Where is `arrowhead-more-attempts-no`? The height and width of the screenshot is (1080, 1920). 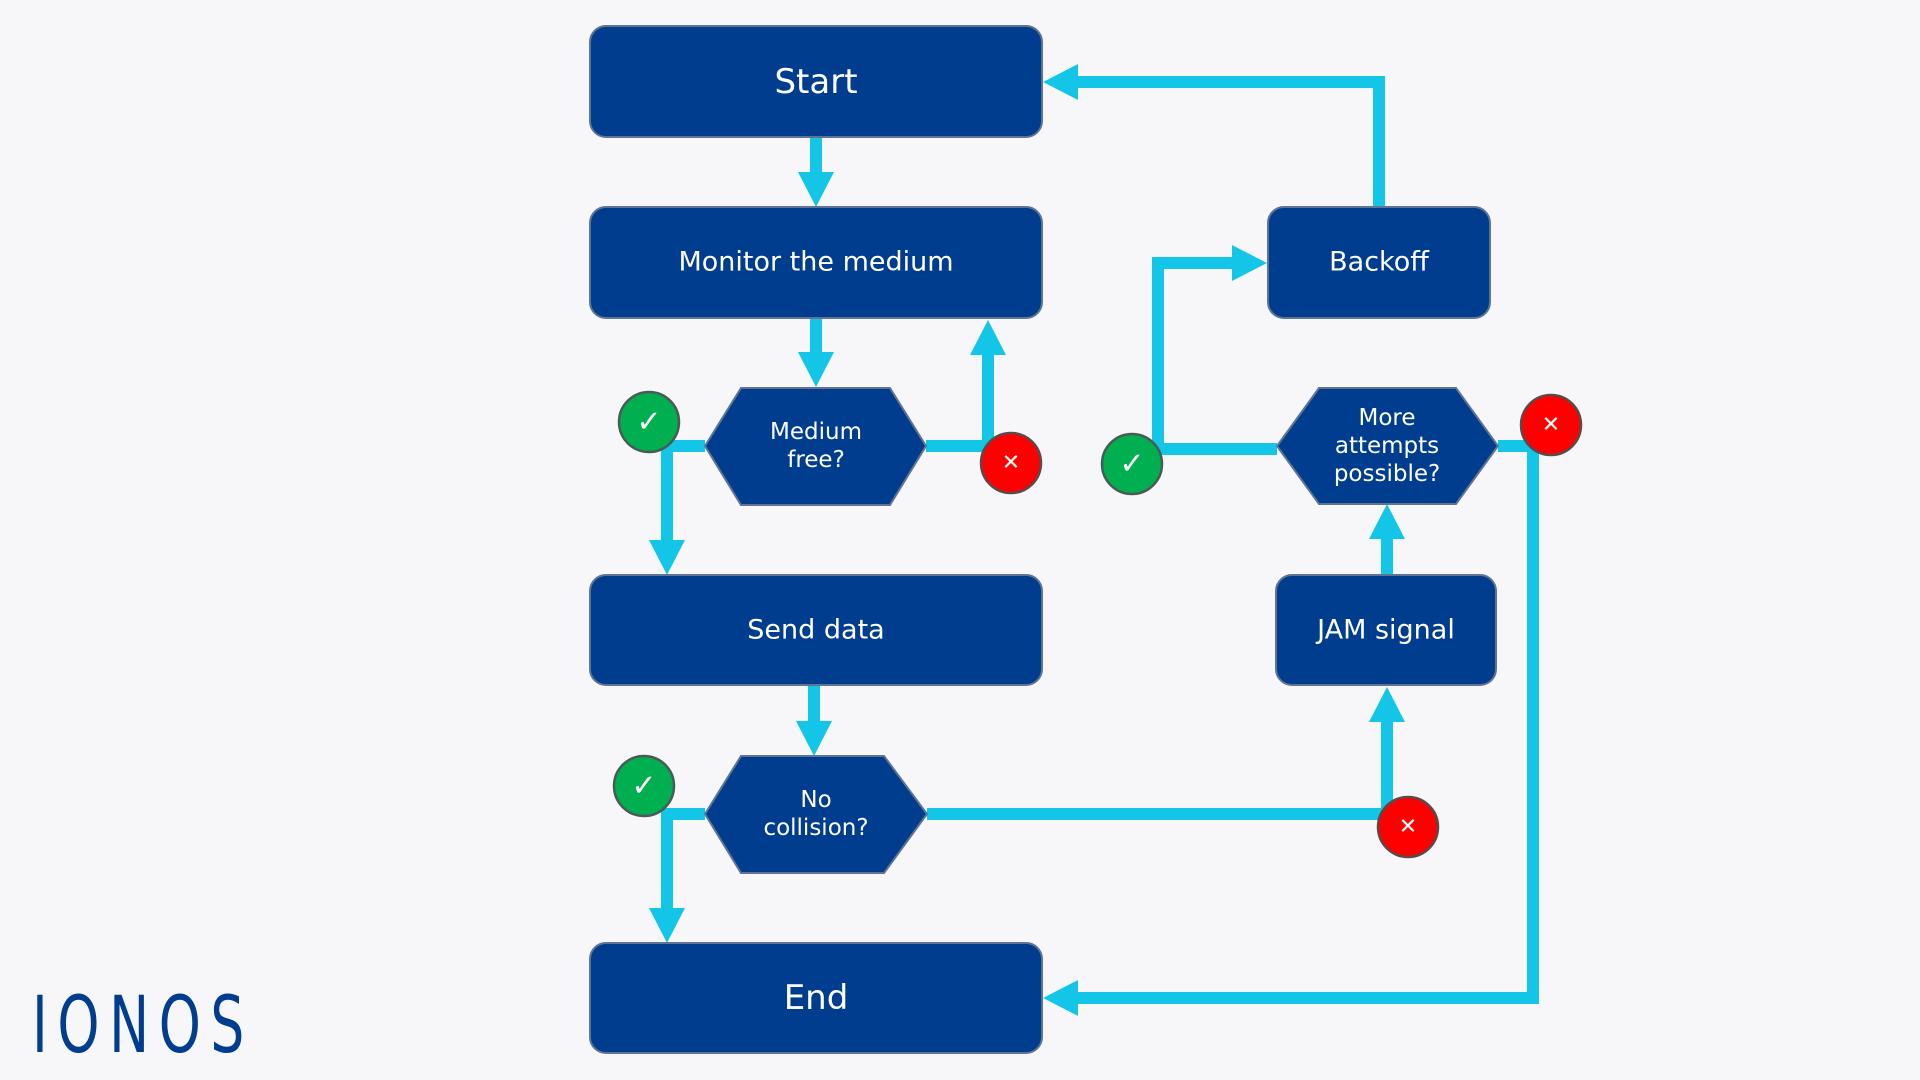
arrowhead-more-attempts-no is located at coordinates (1060, 998).